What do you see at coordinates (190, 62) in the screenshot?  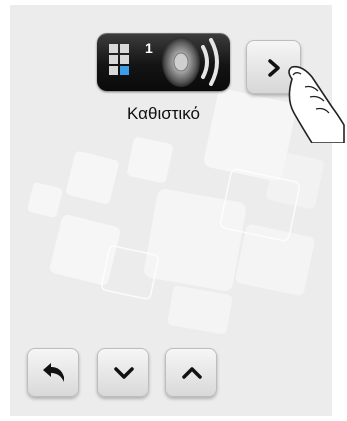 I see `speaker-icon` at bounding box center [190, 62].